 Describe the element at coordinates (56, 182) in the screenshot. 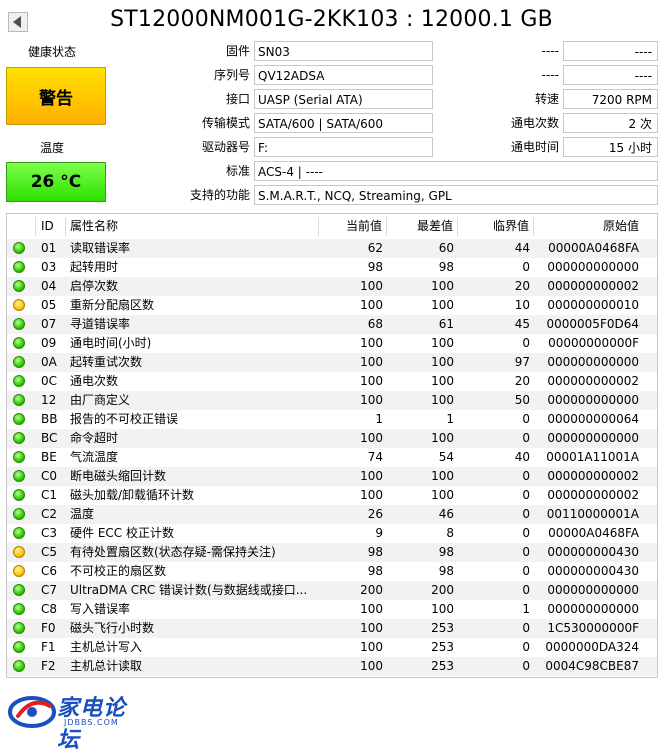

I see `temperature-badge: 26 °C` at that location.